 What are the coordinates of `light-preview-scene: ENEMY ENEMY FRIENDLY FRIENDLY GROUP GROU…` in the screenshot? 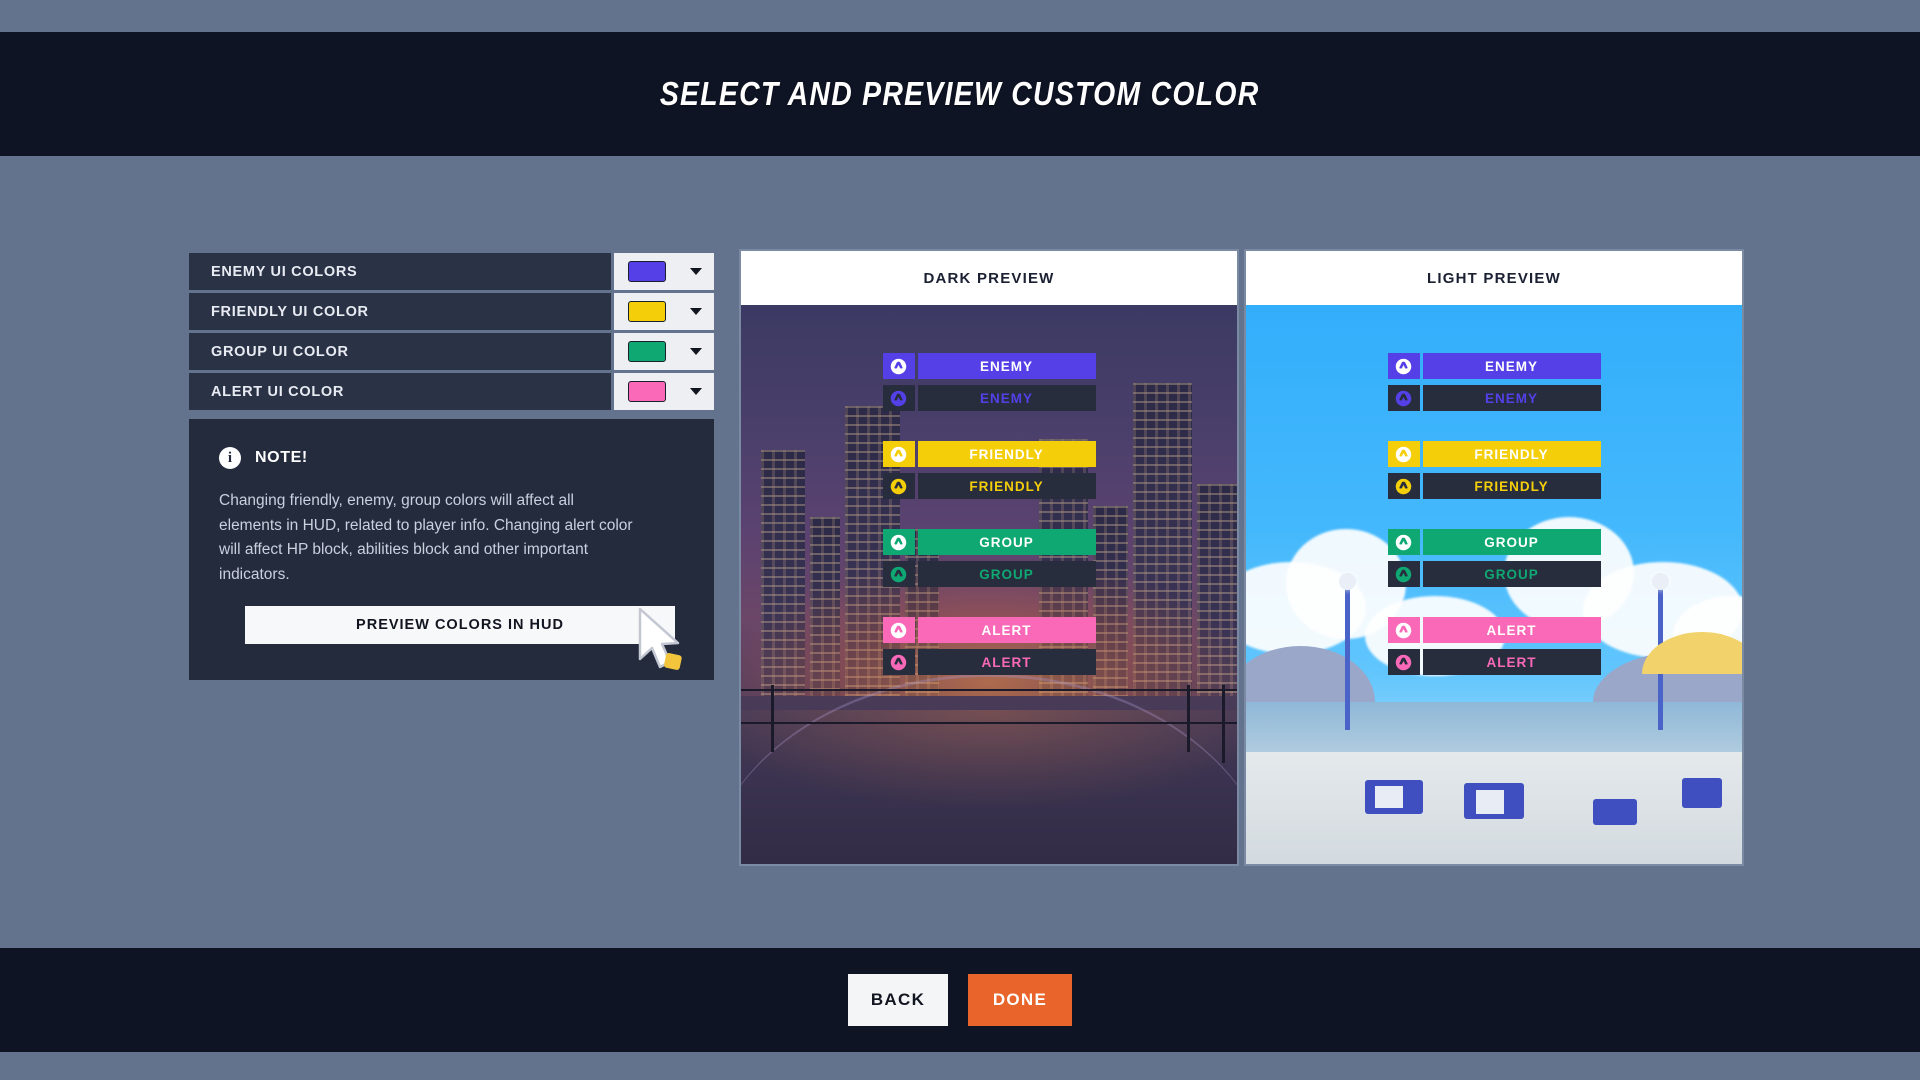 It's located at (1494, 584).